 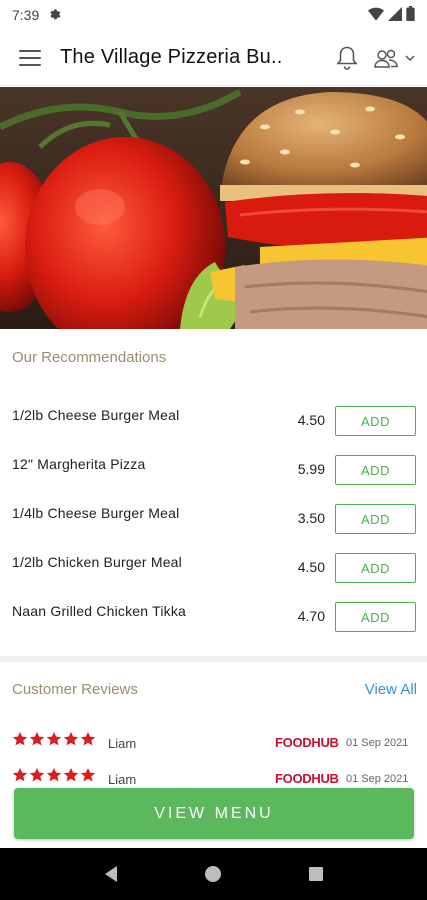 I want to click on wifi-icon, so click(x=376, y=15).